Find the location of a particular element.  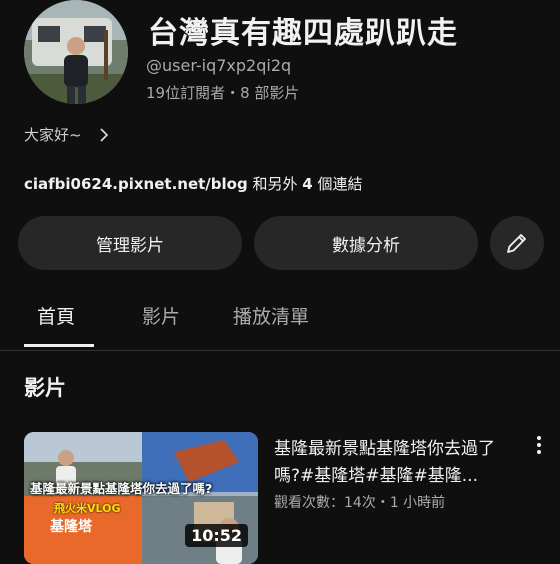

tab-playlists: 播放清單 is located at coordinates (271, 315).